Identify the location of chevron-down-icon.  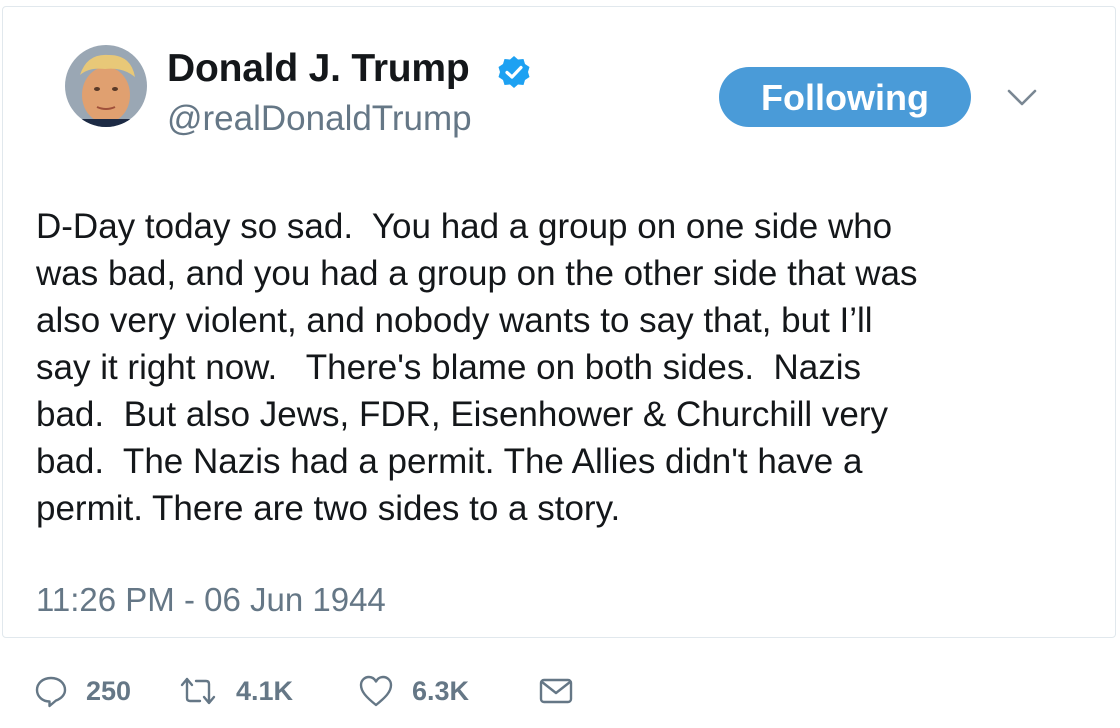
(1022, 98).